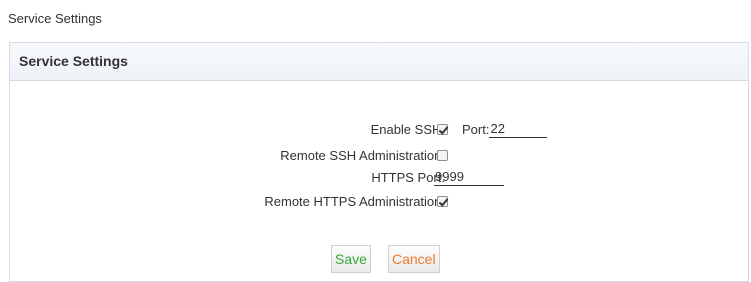 The width and height of the screenshot is (751, 282). Describe the element at coordinates (414, 259) in the screenshot. I see `cancel-button: Cancel` at that location.